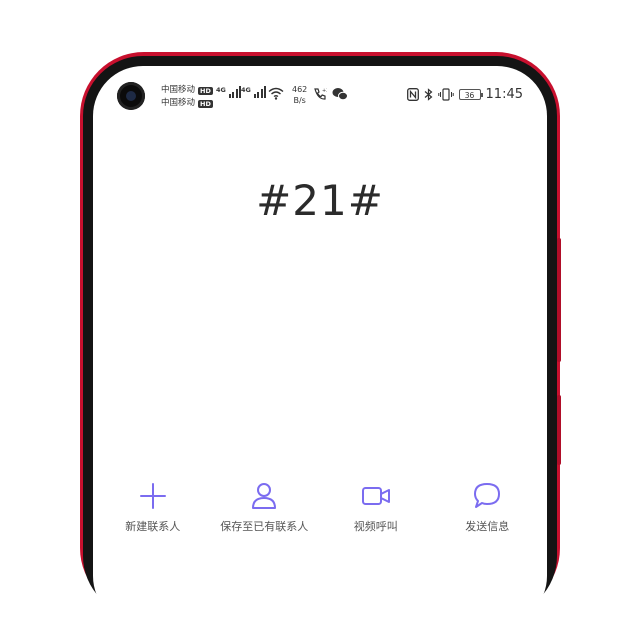 This screenshot has height=626, width=640. I want to click on volume-button, so click(559, 300).